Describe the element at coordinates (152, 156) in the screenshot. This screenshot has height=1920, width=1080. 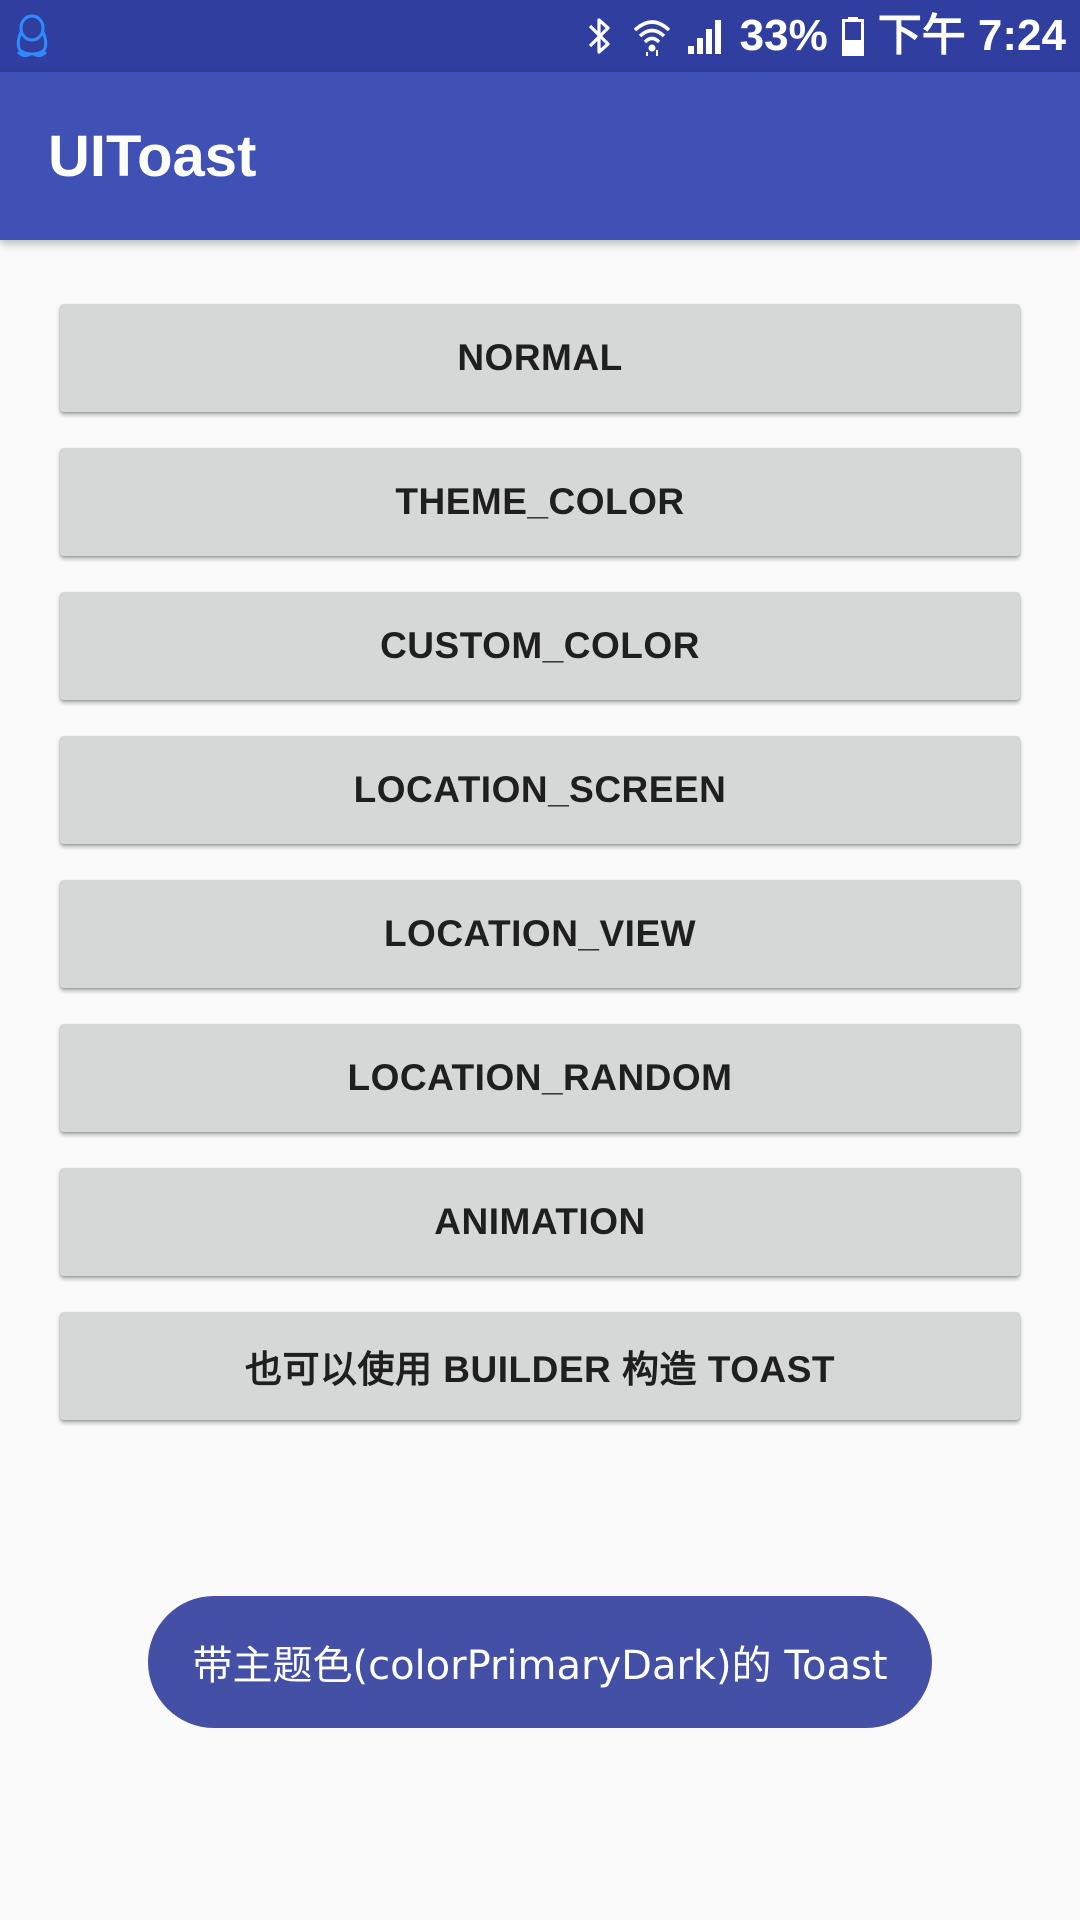
I see `app-title: UIToast` at that location.